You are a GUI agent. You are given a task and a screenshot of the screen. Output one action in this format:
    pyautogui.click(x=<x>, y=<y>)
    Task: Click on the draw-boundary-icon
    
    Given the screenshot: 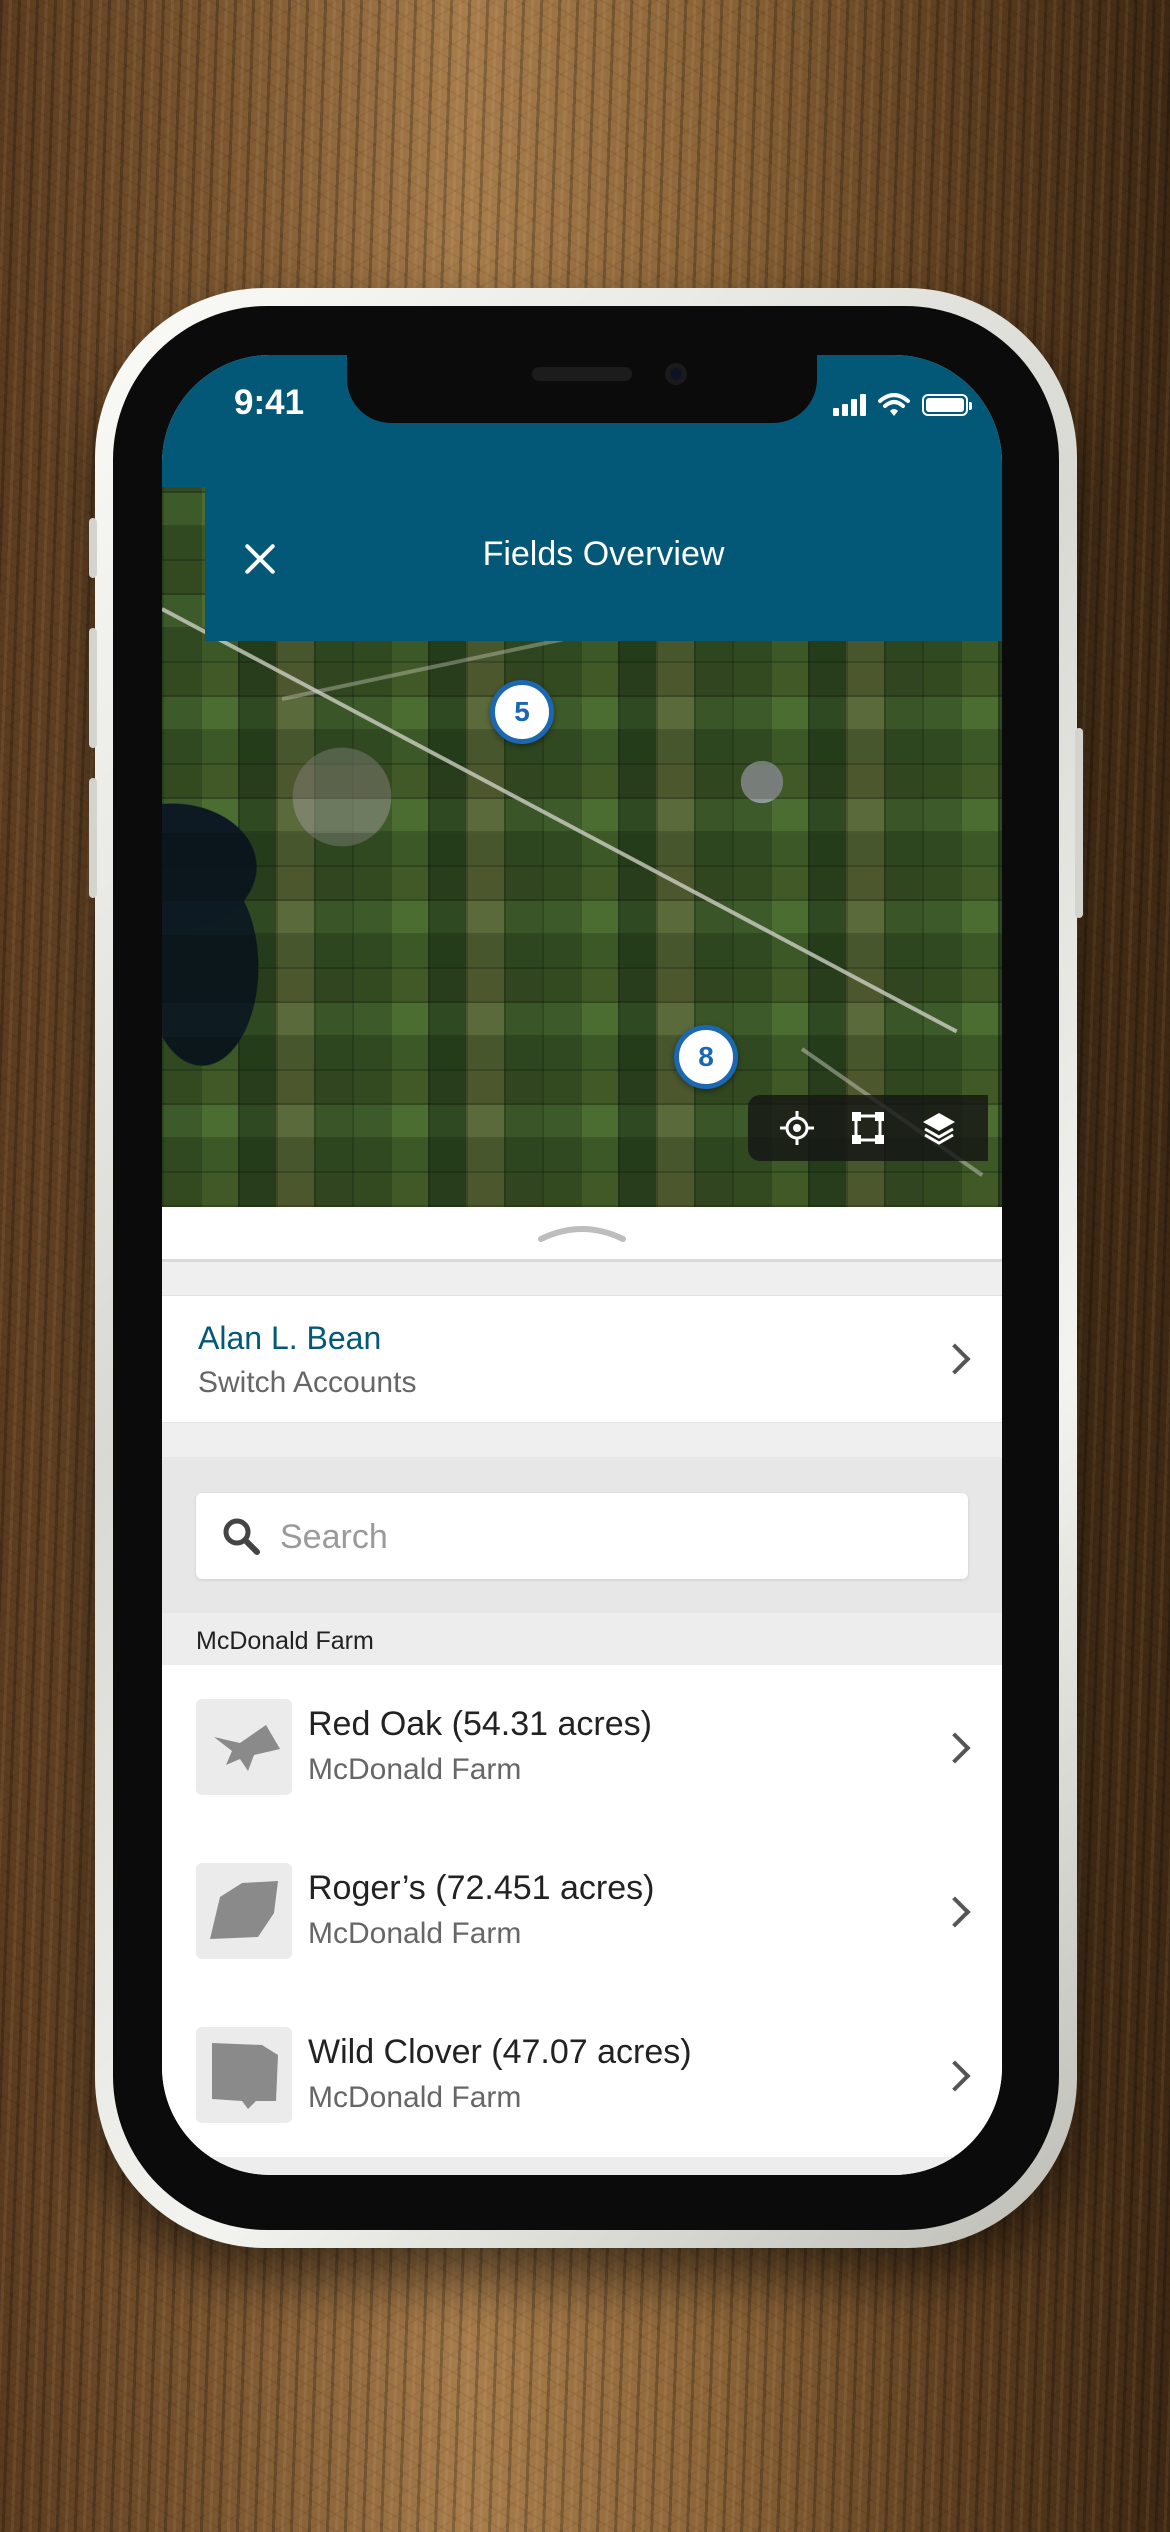 What is the action you would take?
    pyautogui.click(x=868, y=1128)
    